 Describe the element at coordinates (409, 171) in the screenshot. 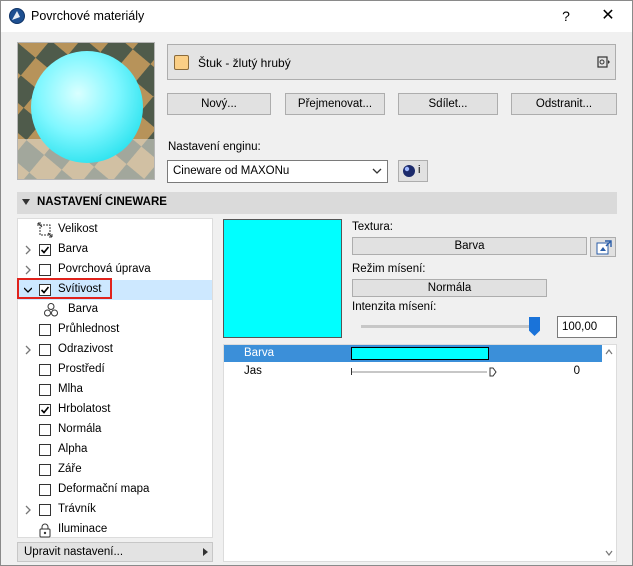

I see `cinema4d-icon` at that location.